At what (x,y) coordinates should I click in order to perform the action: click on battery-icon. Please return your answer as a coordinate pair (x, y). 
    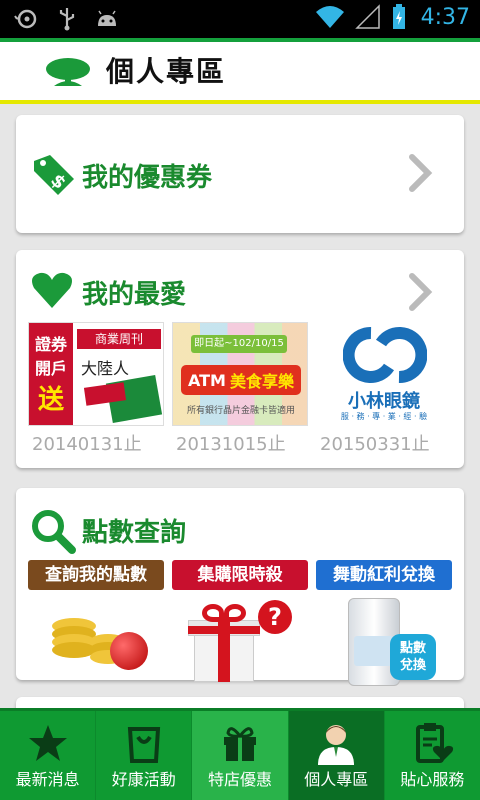
    Looking at the image, I should click on (398, 16).